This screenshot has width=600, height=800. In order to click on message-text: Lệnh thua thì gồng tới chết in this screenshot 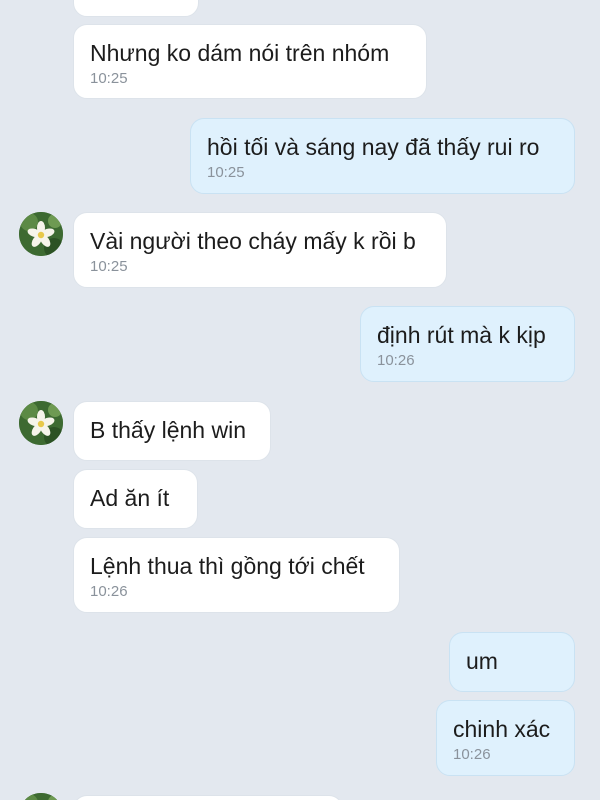, I will do `click(227, 566)`.